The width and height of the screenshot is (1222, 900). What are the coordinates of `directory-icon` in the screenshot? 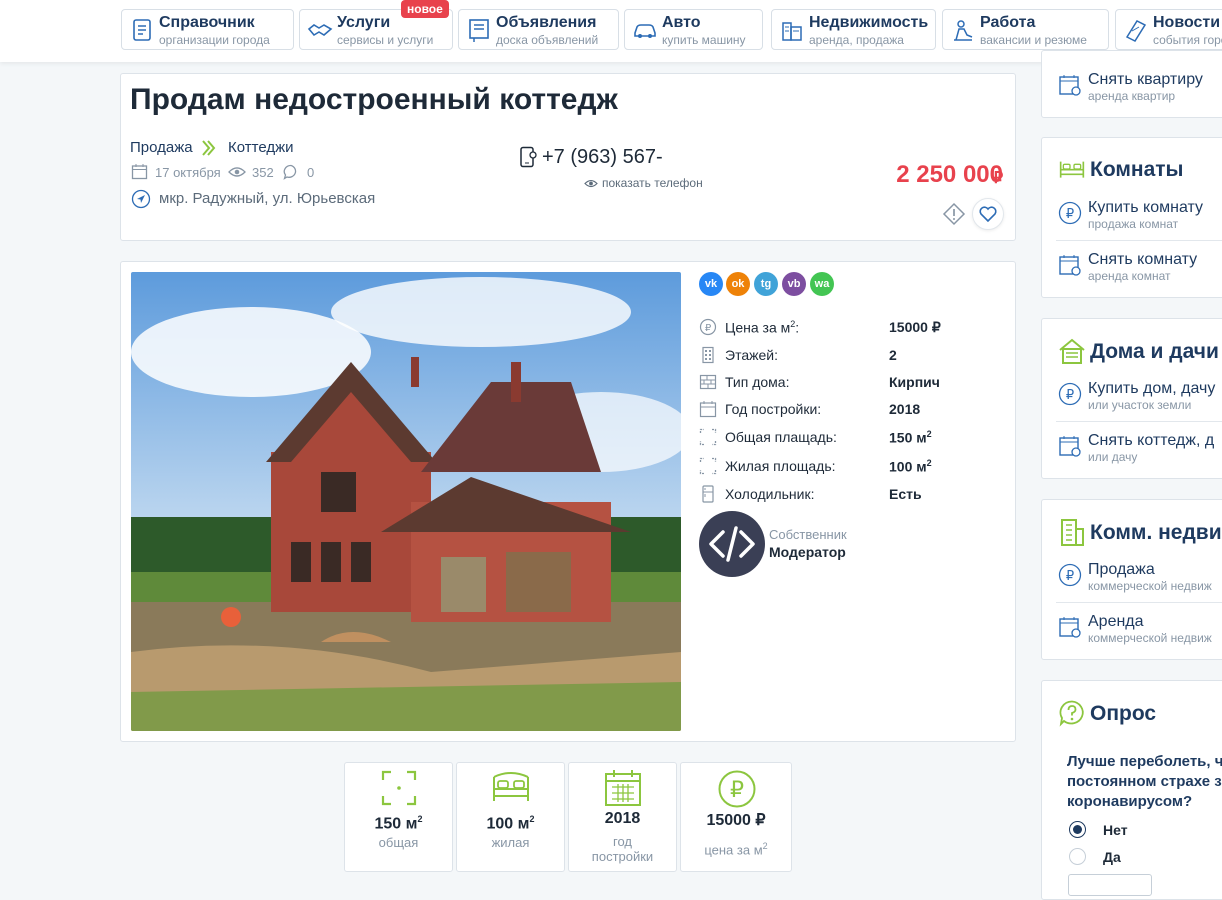 It's located at (142, 30).